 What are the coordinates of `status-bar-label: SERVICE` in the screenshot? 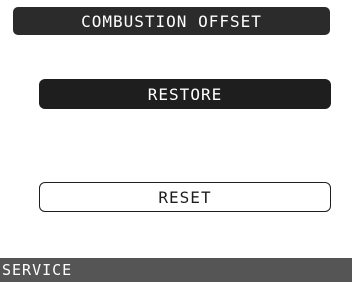 It's located at (37, 270).